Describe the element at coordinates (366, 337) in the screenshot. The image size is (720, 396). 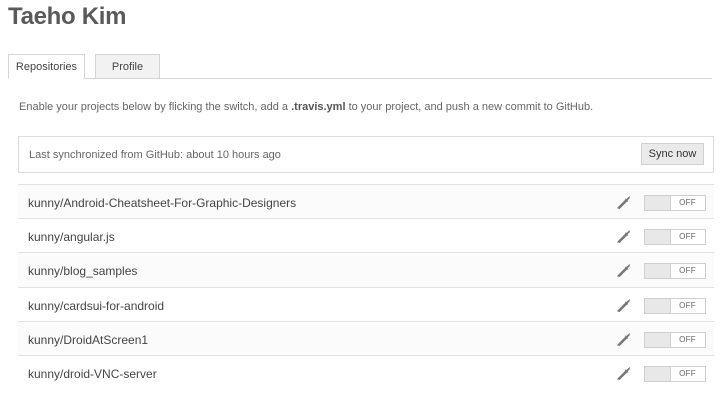
I see `repository-row: kunny/DroidAtScreen1 OFF` at that location.